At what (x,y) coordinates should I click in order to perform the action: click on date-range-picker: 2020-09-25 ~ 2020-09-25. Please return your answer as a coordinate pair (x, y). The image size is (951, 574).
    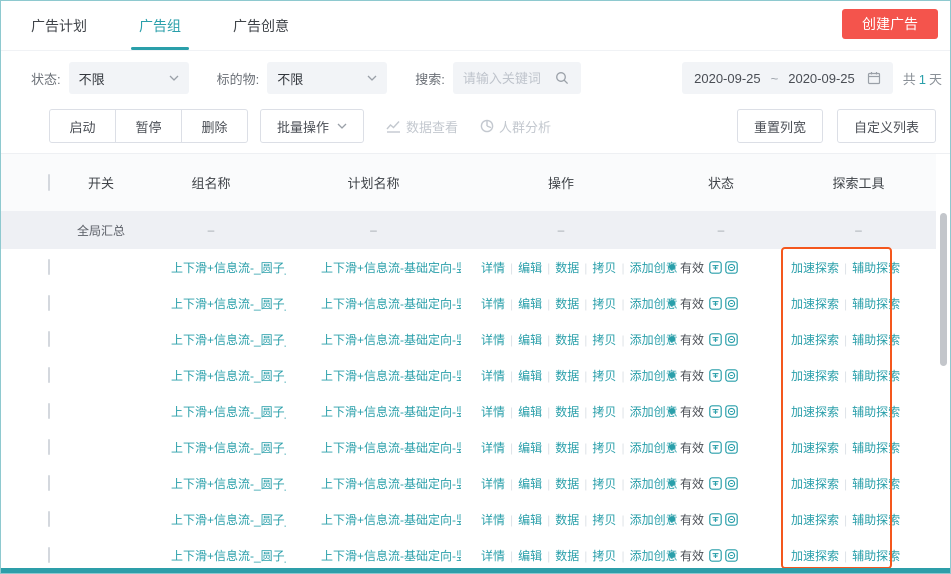
    Looking at the image, I should click on (787, 78).